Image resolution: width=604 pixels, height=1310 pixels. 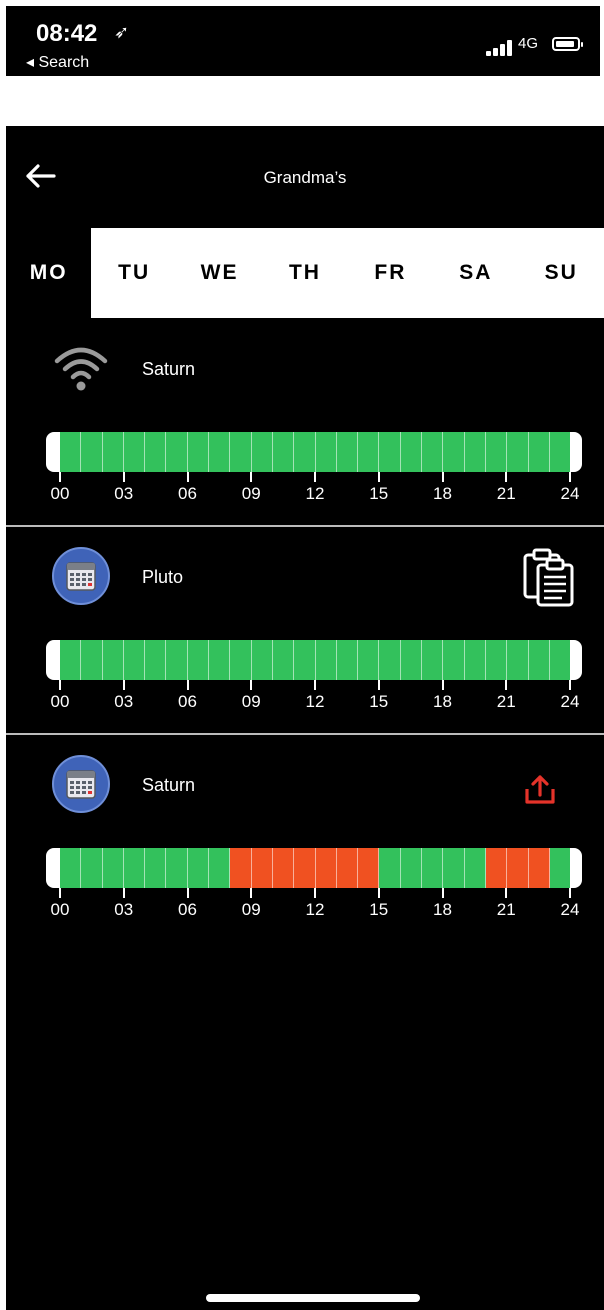 I want to click on device-name: Saturn, so click(x=169, y=369).